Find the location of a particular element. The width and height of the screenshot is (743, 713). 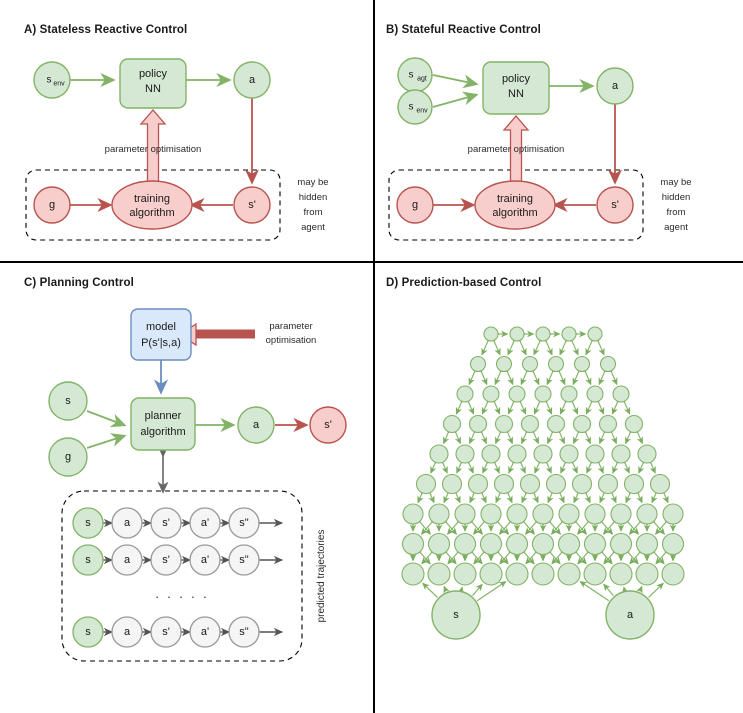

edge-goal-to-planner-c is located at coordinates (106, 441).